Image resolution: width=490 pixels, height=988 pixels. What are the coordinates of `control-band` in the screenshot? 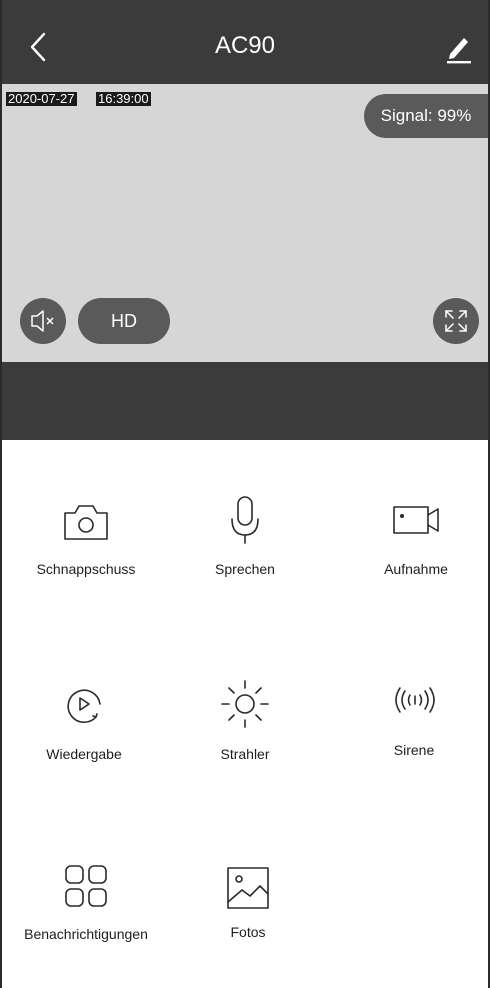 It's located at (245, 401).